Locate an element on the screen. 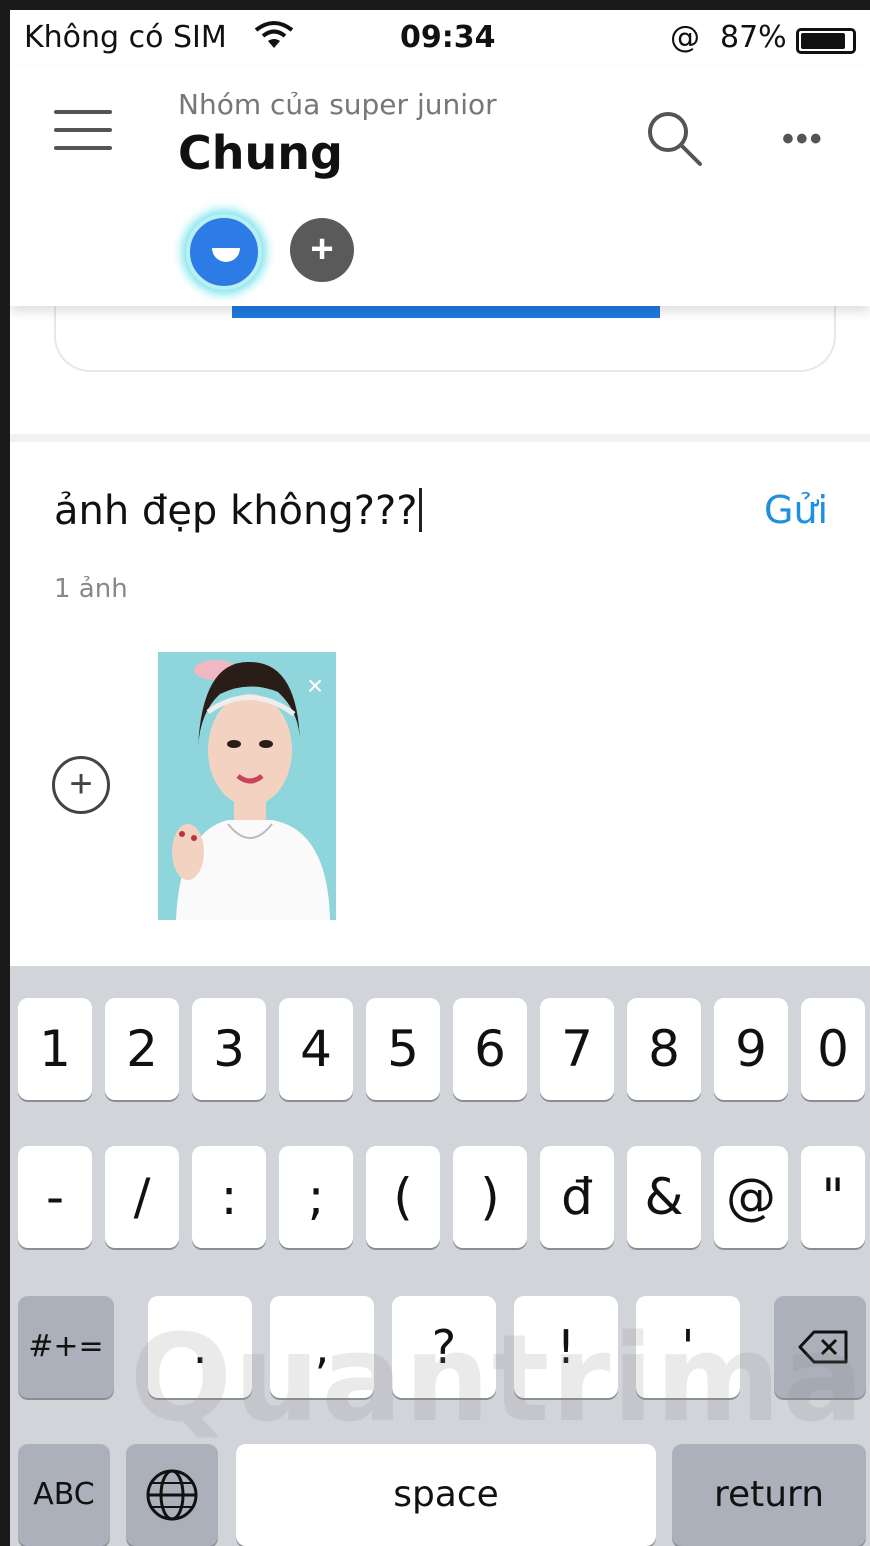  message-text: ảnh đẹp không??? is located at coordinates (236, 511).